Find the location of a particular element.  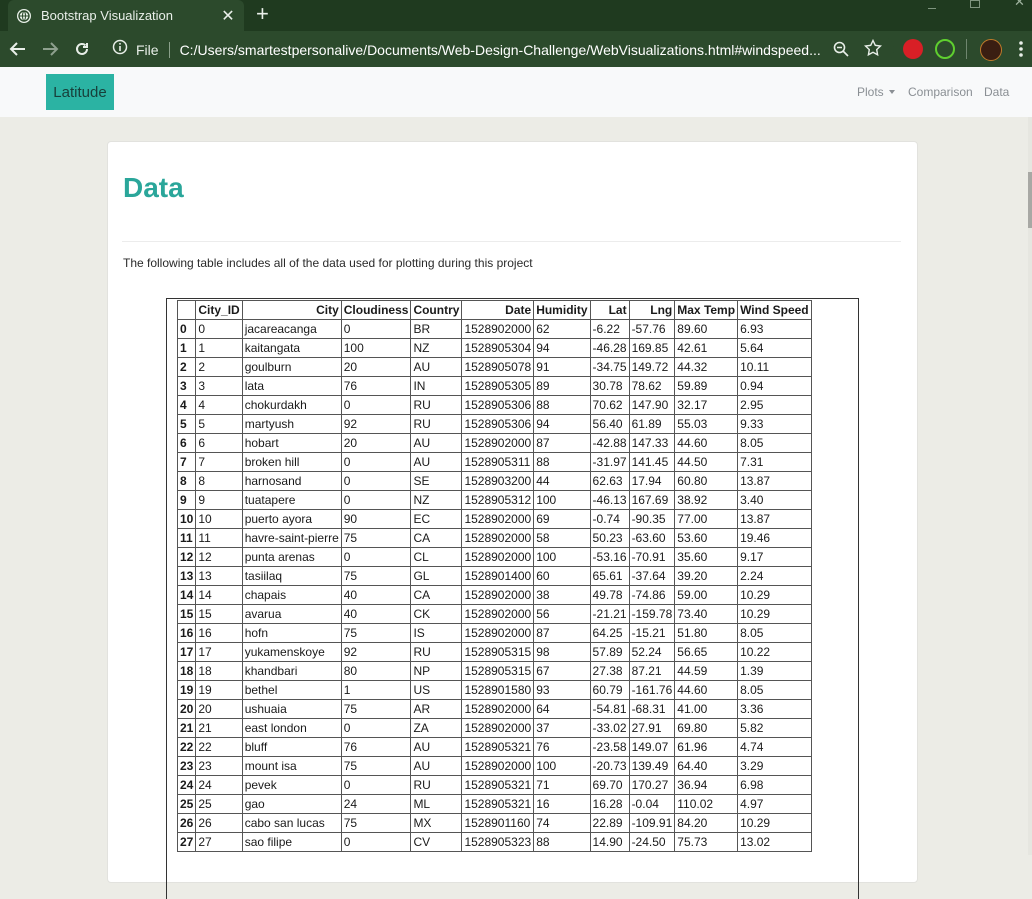

table-cell: mount isa is located at coordinates (291, 766).